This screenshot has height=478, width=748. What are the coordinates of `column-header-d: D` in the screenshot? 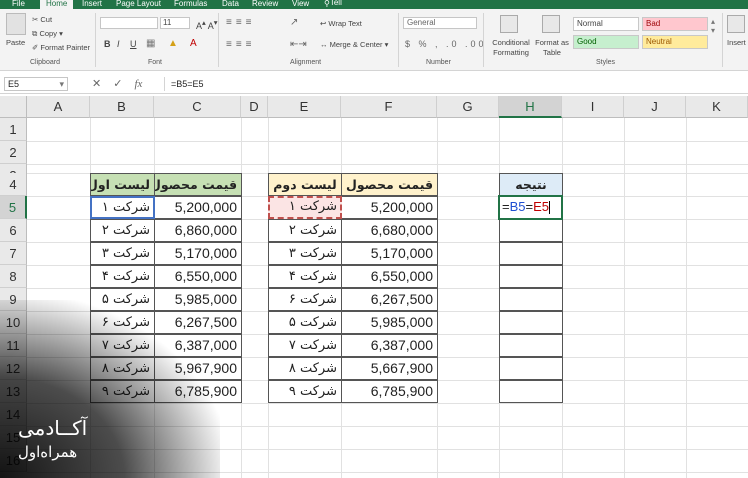 It's located at (254, 107).